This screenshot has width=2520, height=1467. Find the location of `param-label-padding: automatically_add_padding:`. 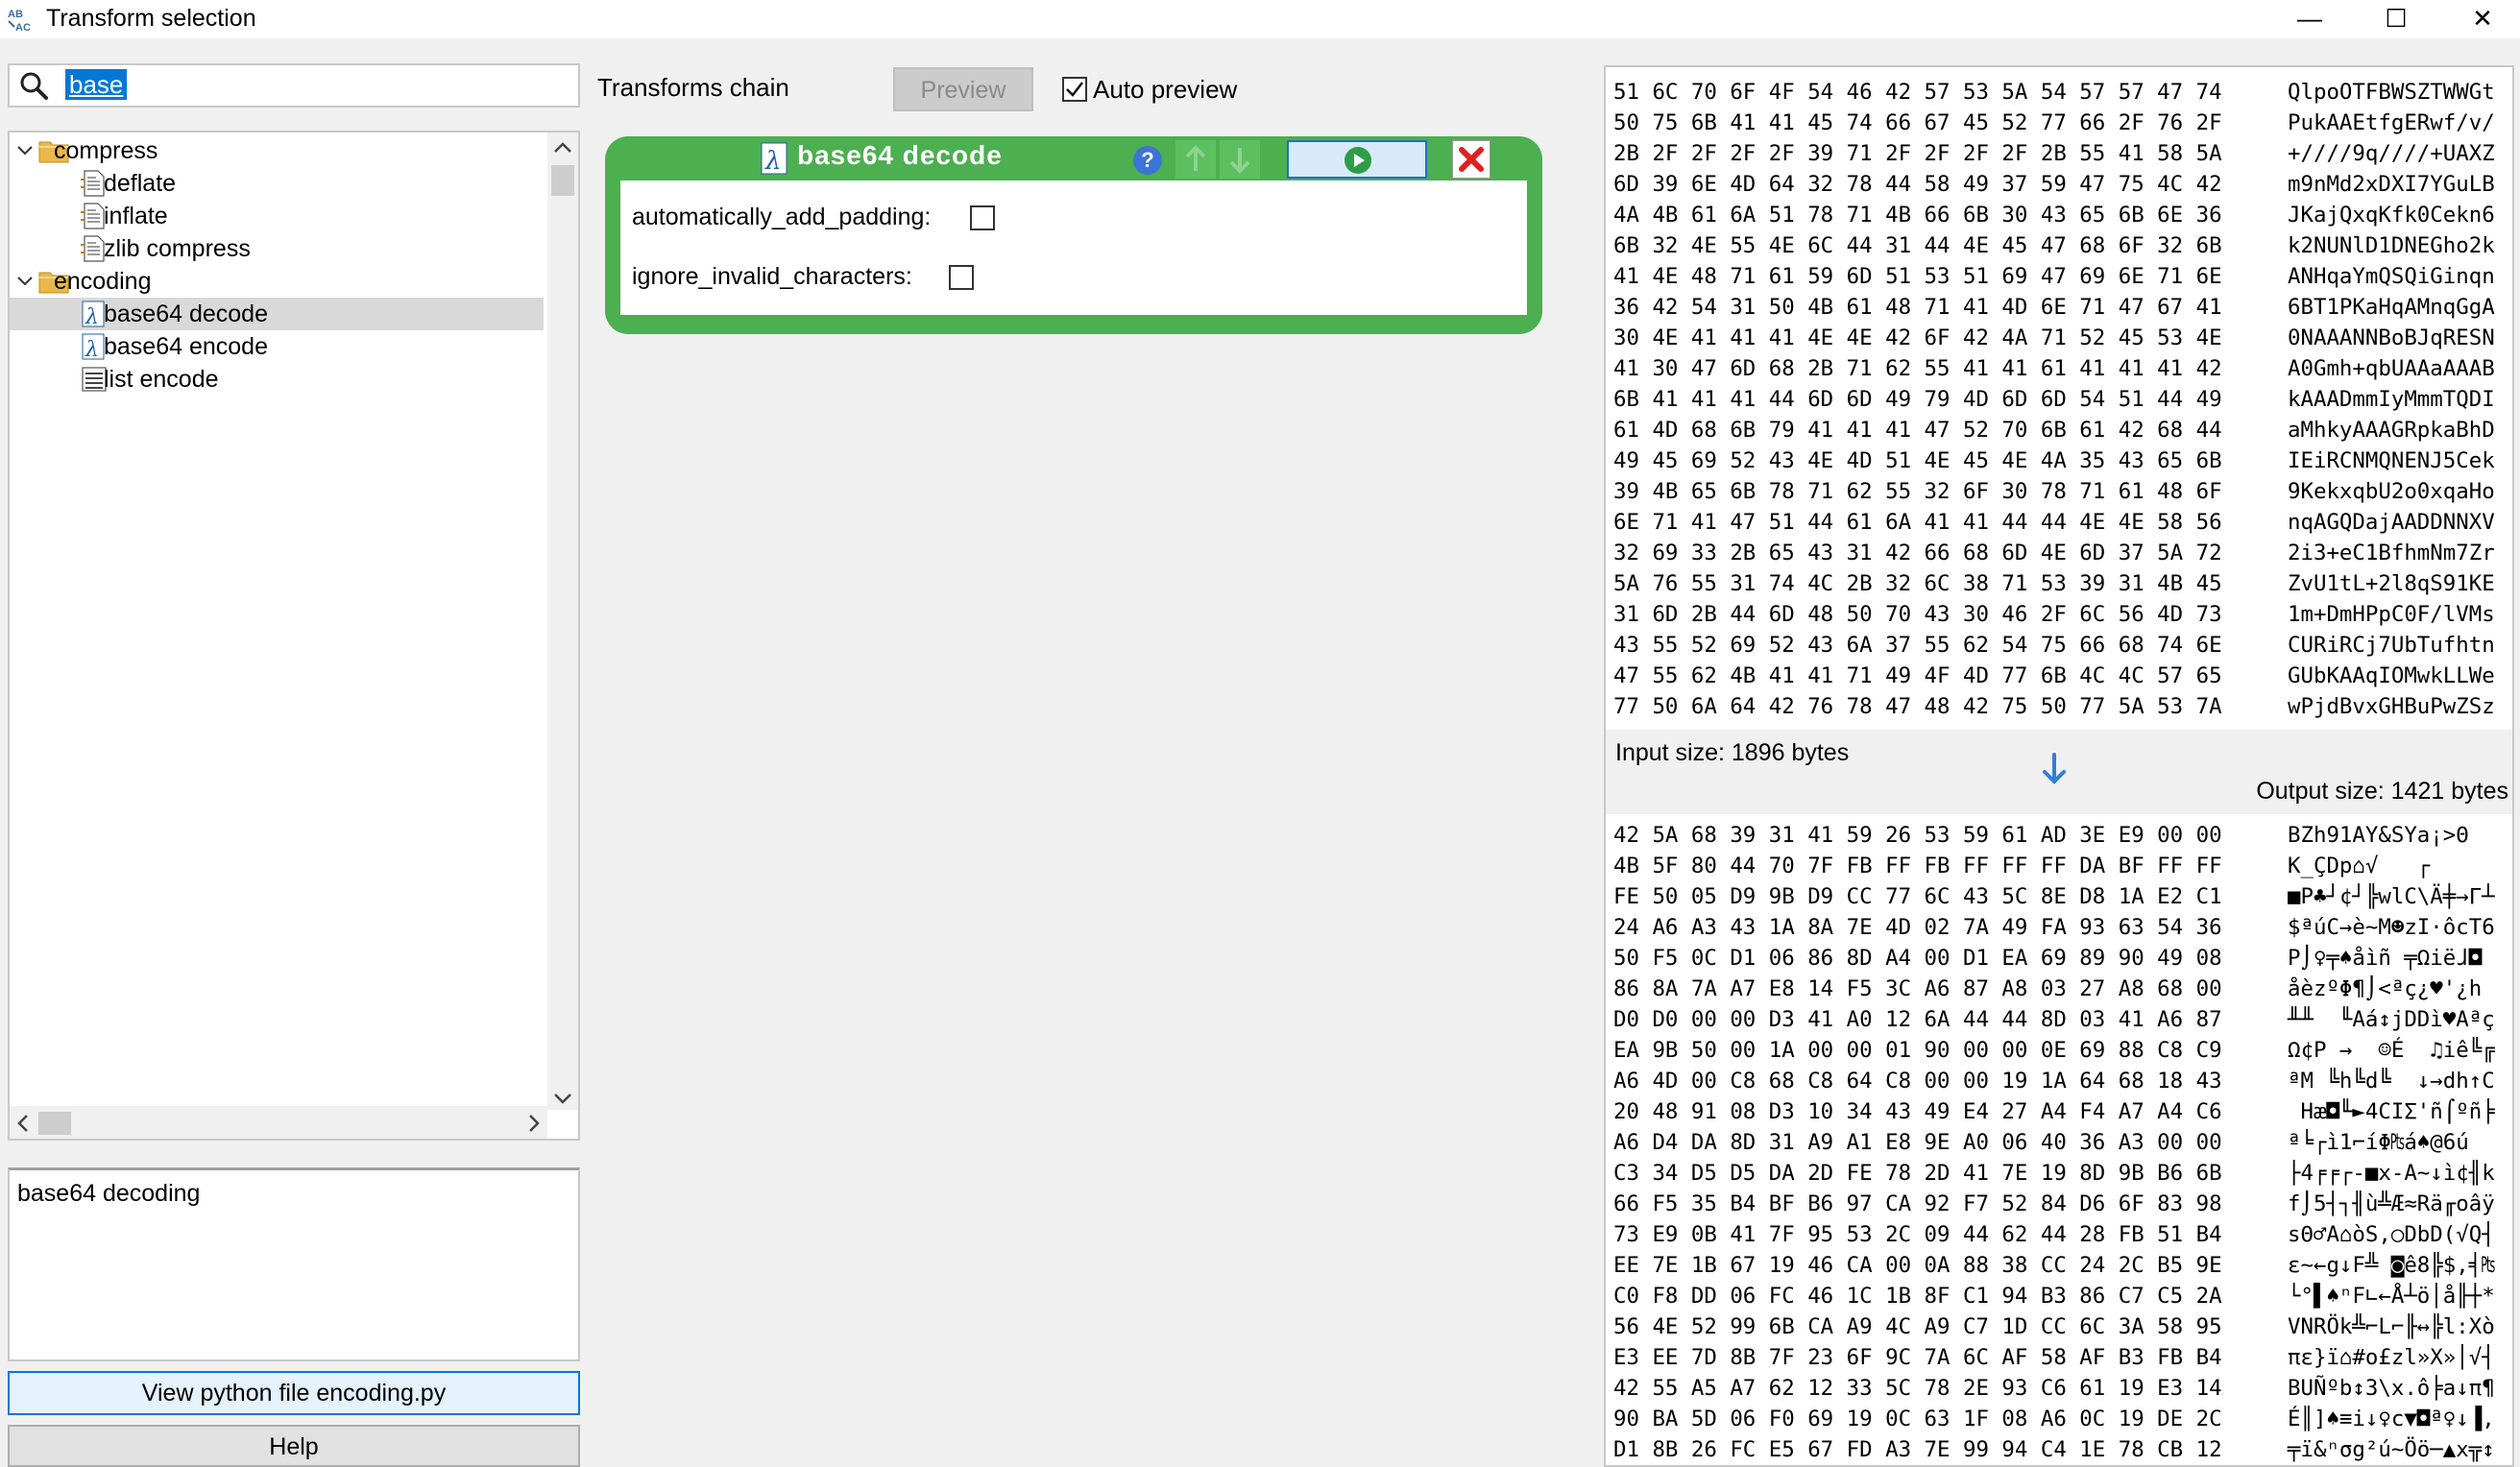

param-label-padding: automatically_add_padding: is located at coordinates (782, 217).